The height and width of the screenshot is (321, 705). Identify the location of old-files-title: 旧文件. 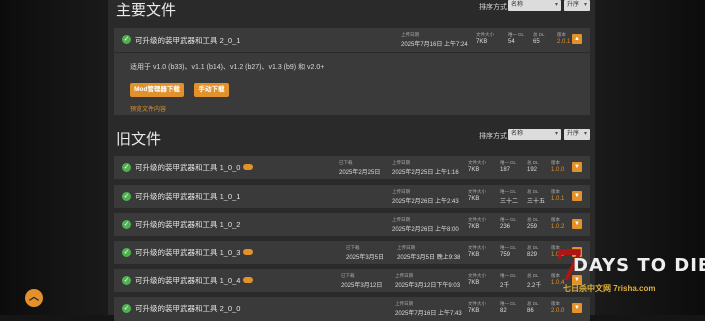
(139, 139).